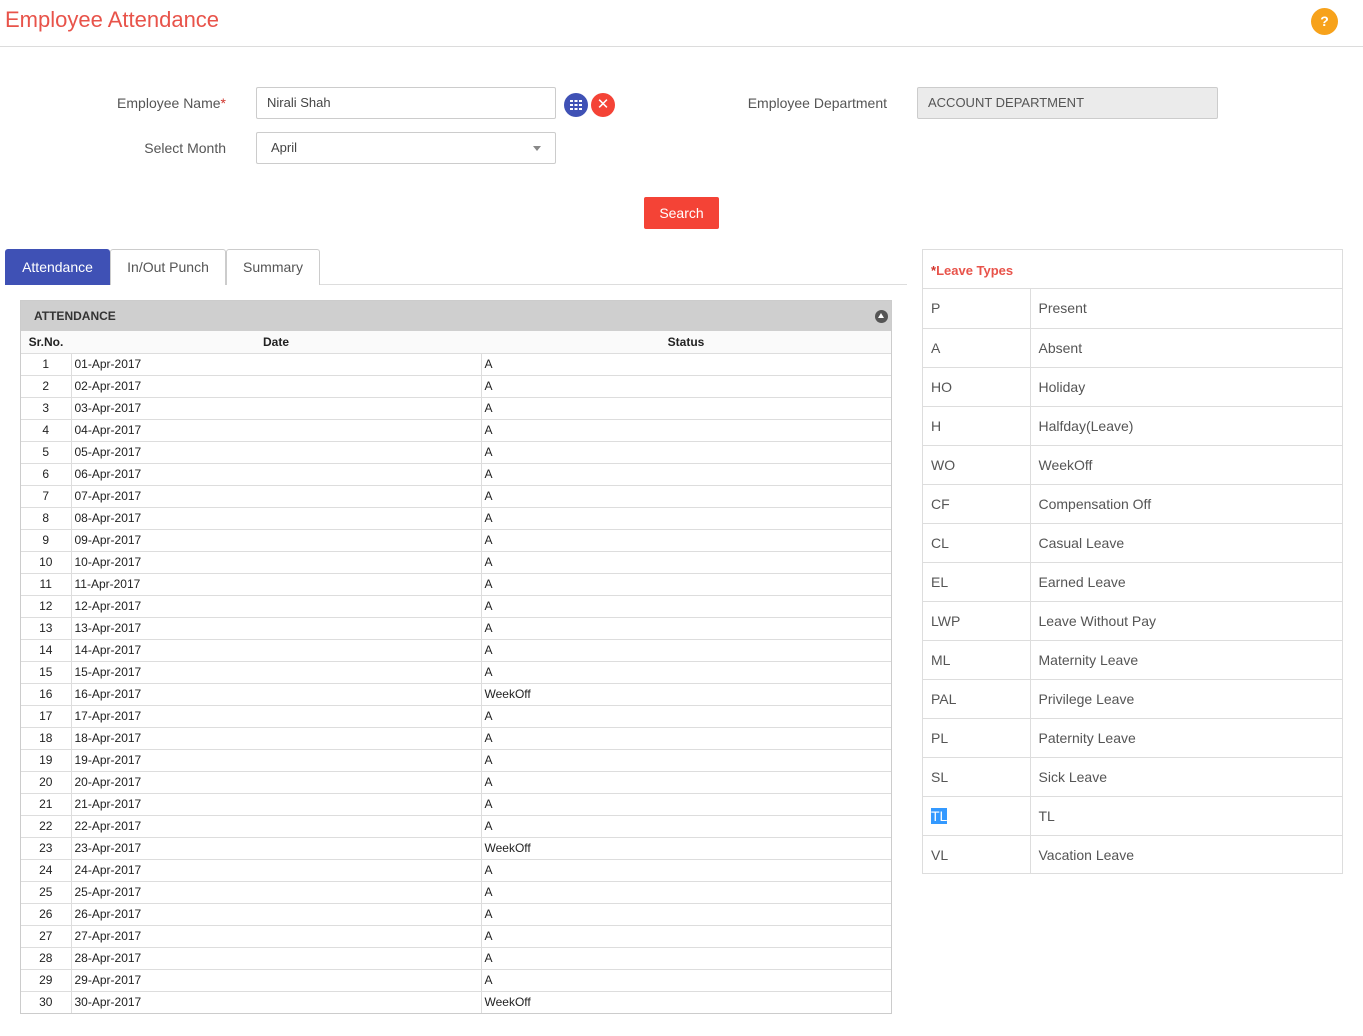 The height and width of the screenshot is (1036, 1363). What do you see at coordinates (185, 148) in the screenshot?
I see `select-month-label: Select Month` at bounding box center [185, 148].